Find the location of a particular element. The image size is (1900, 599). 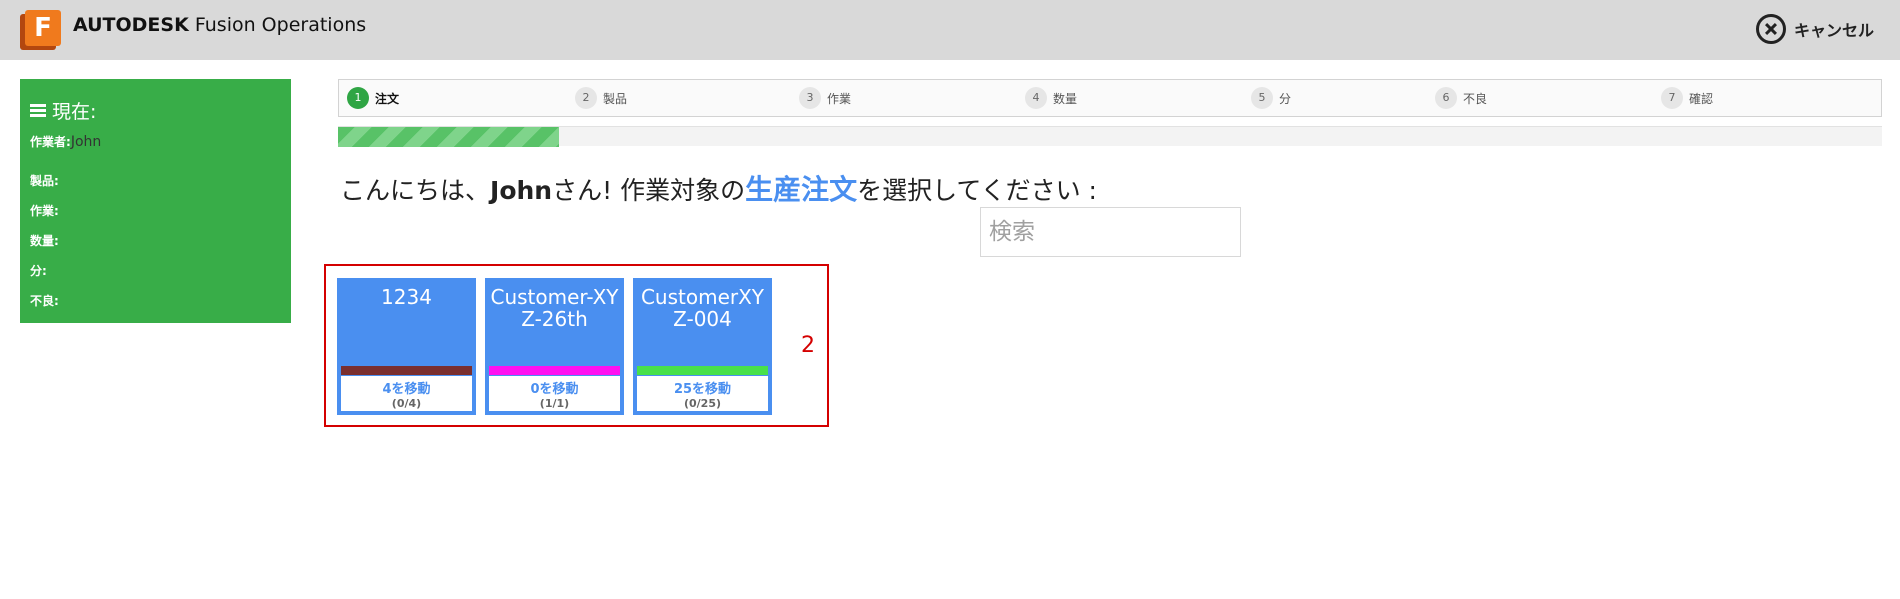

step-task: 3 作業 is located at coordinates (825, 98).